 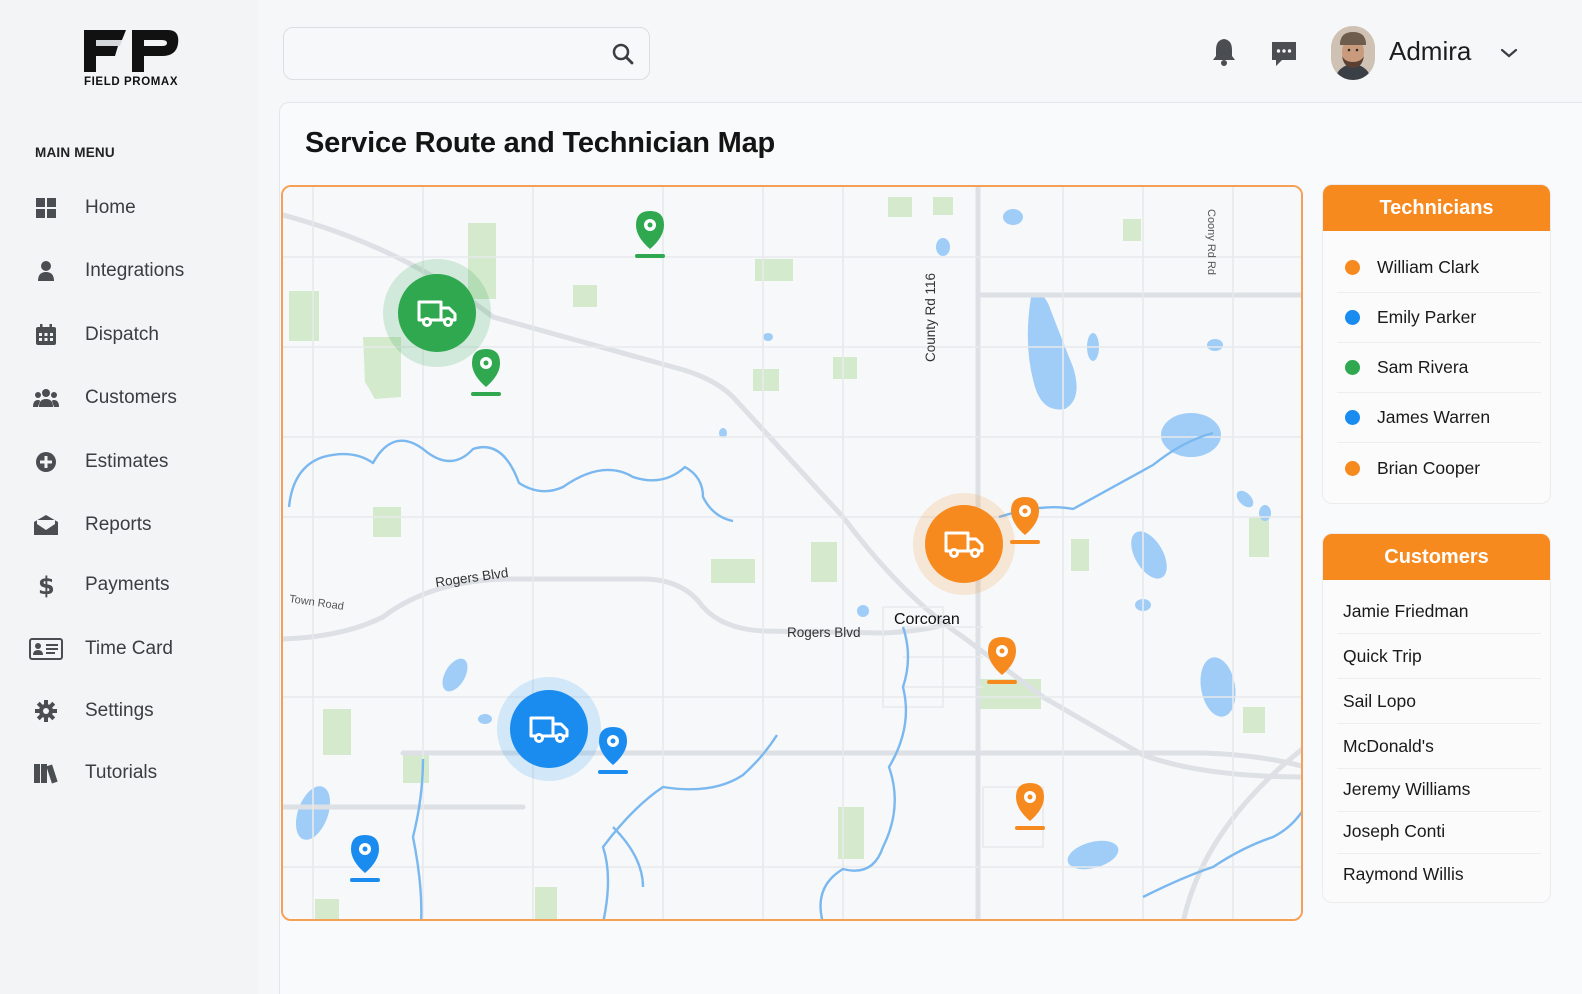 What do you see at coordinates (46, 773) in the screenshot?
I see `books-icon` at bounding box center [46, 773].